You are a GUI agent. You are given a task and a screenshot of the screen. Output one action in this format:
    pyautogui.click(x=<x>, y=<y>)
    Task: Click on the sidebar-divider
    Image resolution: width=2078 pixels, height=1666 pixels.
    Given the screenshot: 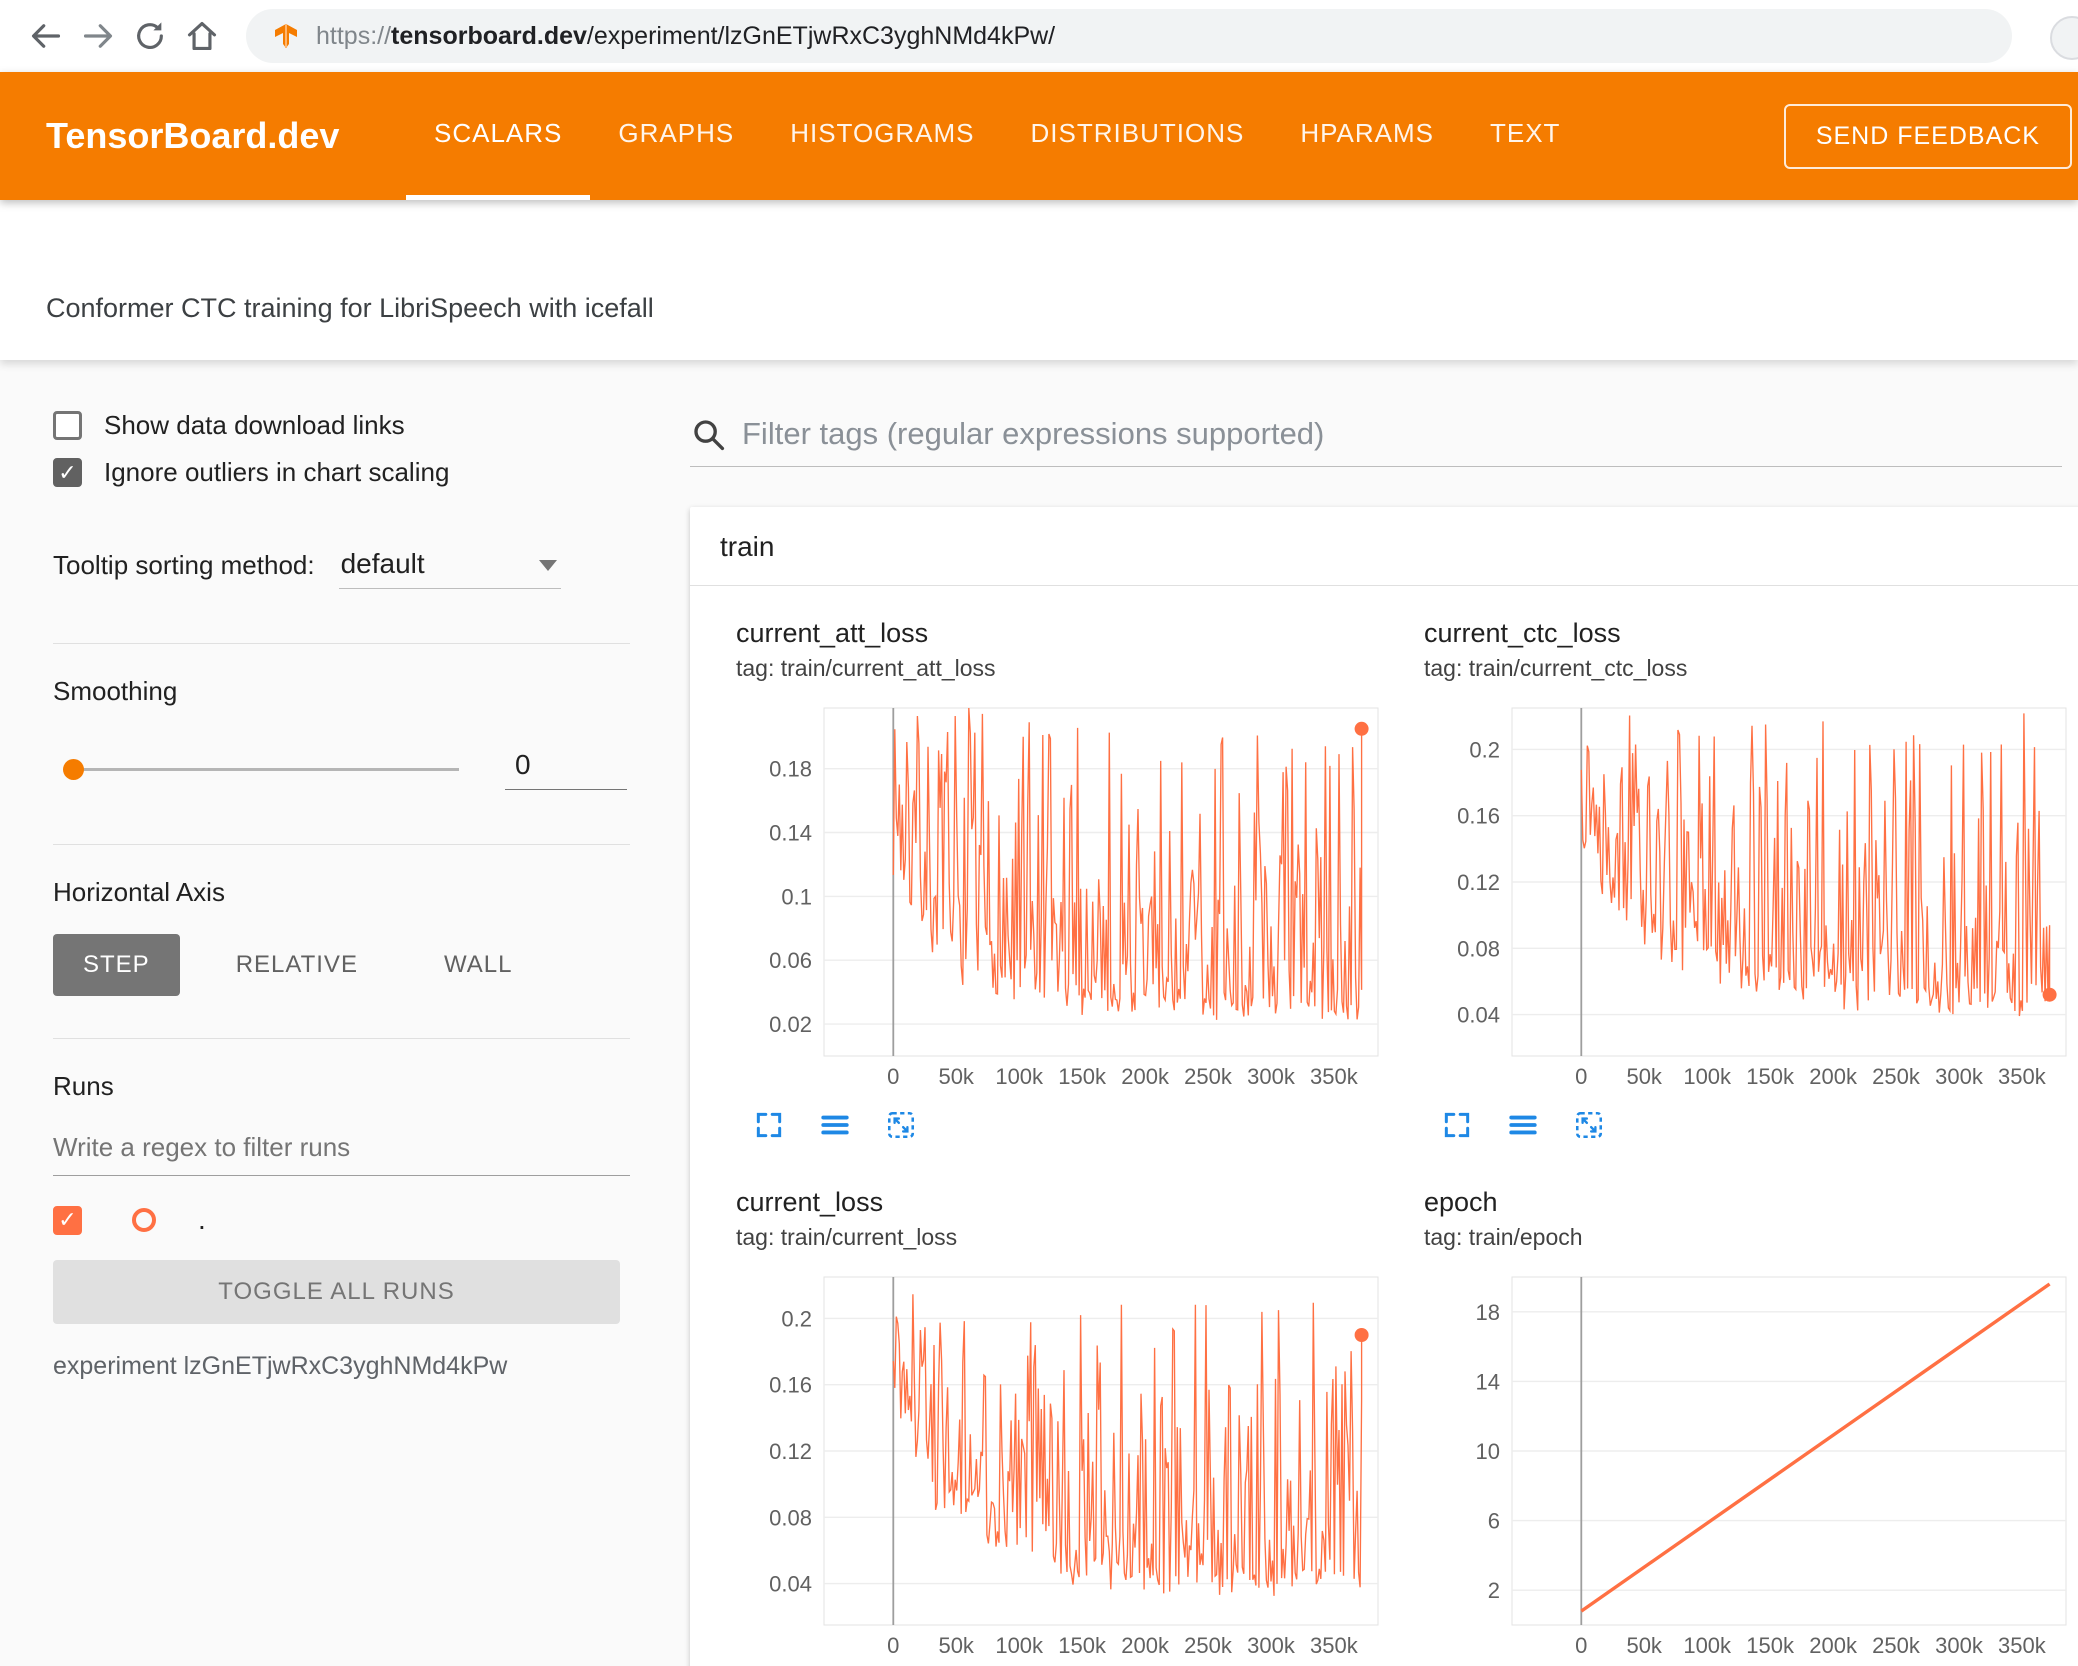 What is the action you would take?
    pyautogui.click(x=341, y=1038)
    